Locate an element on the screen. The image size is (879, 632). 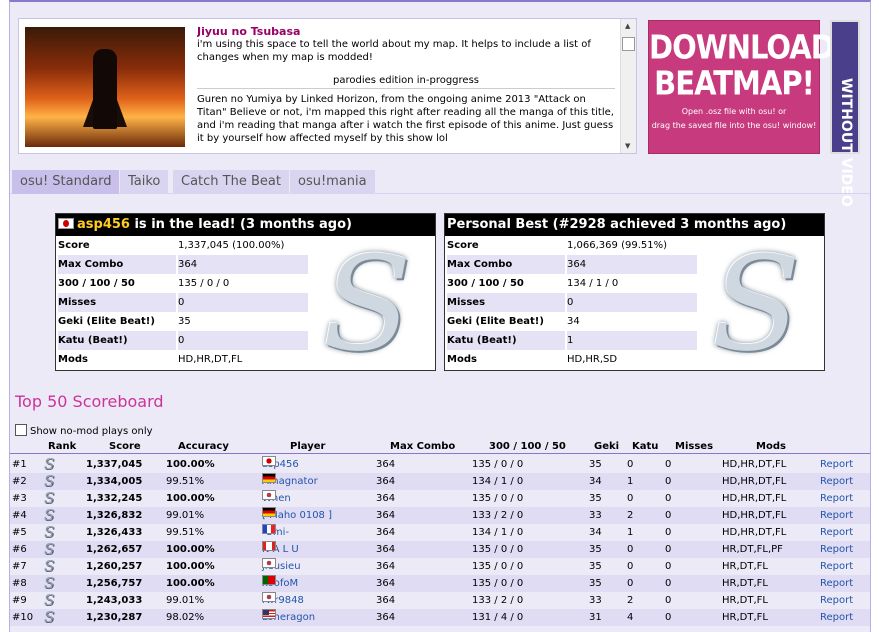
accuracy-value: 98.02% is located at coordinates (185, 617).